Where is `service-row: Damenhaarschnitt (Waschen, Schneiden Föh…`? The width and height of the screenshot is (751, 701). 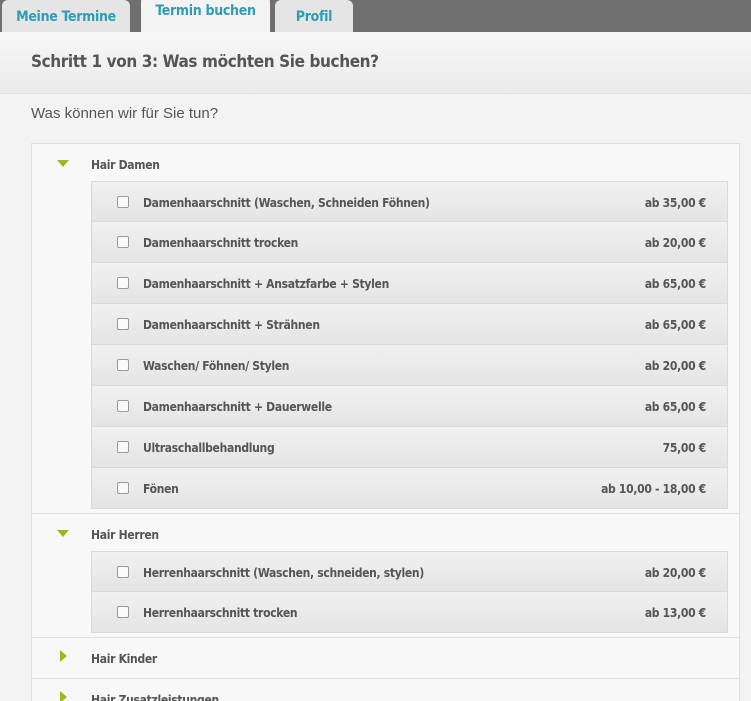
service-row: Damenhaarschnitt (Waschen, Schneiden Föh… is located at coordinates (409, 201).